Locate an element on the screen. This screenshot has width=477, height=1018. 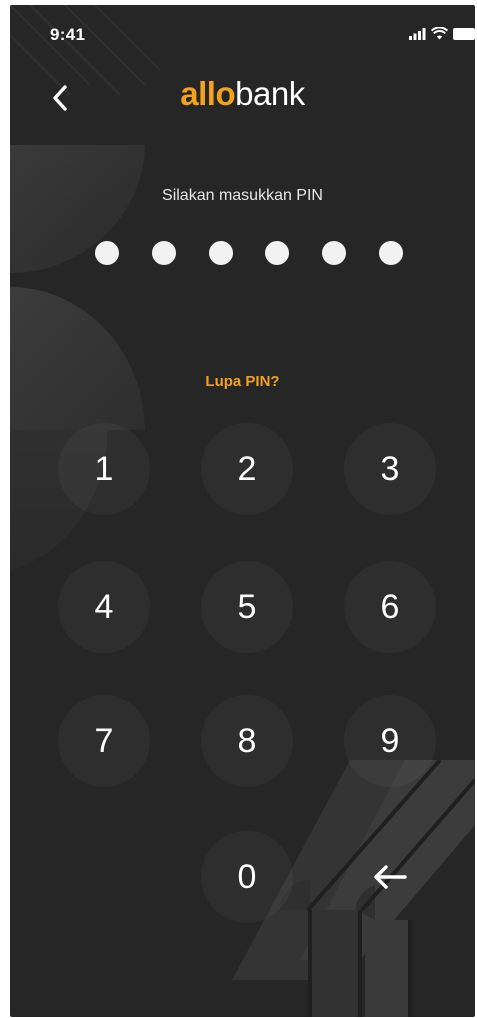
app-logo: allobank is located at coordinates (242, 94).